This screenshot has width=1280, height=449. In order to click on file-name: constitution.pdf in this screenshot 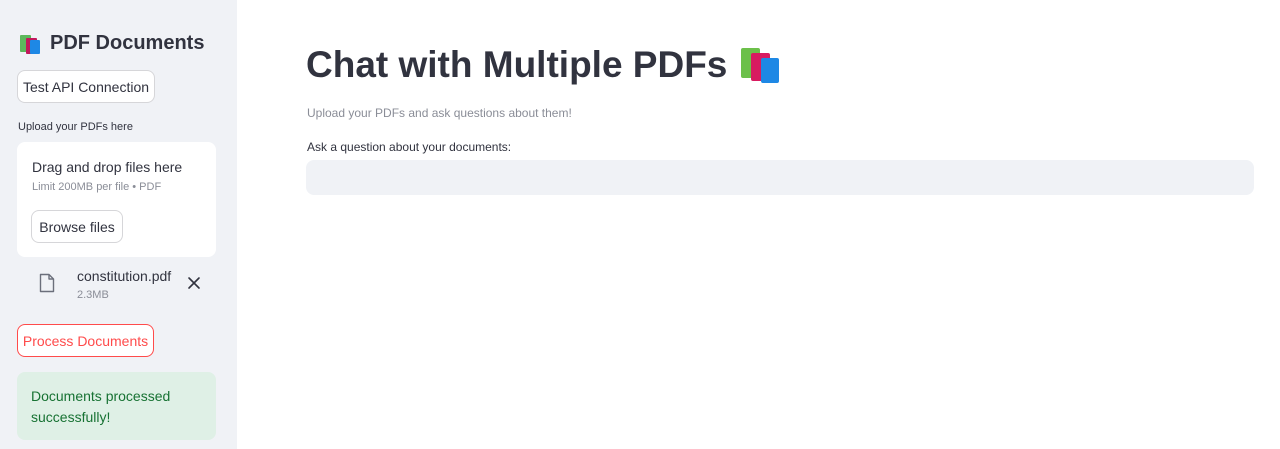, I will do `click(124, 276)`.